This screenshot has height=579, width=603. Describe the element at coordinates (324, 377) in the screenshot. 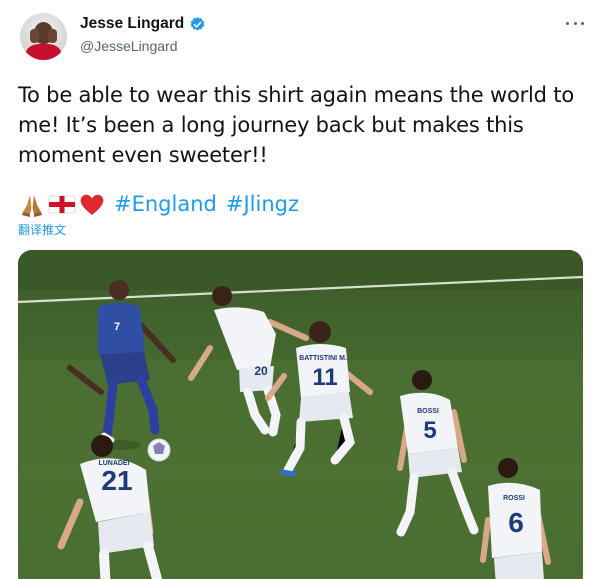

I see `player-number-11: 11` at that location.